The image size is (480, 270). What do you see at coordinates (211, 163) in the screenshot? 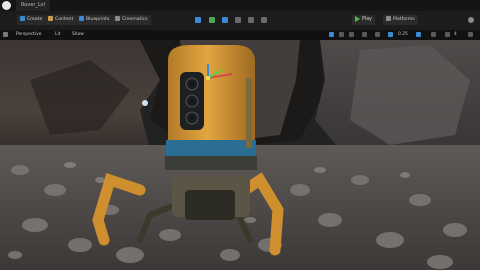
I see `rover-base-band` at bounding box center [211, 163].